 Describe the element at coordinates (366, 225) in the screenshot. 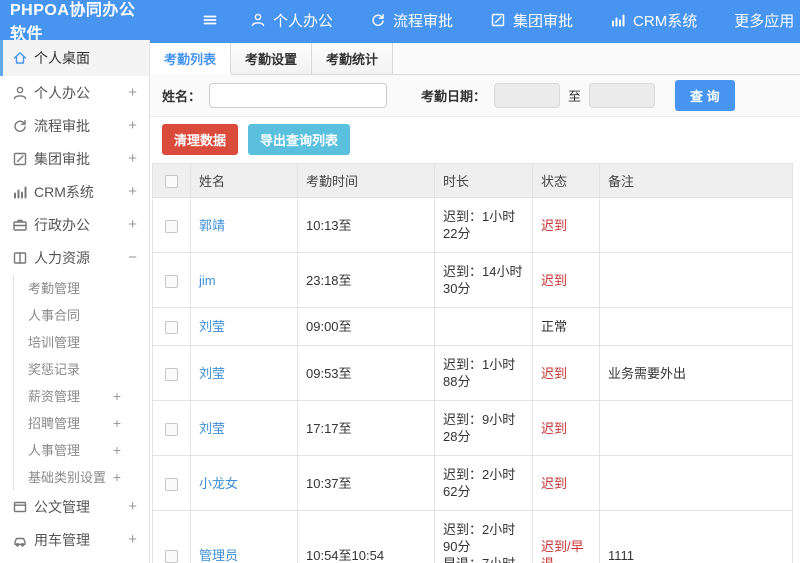

I see `attendance-time-cell: 10:13至` at that location.